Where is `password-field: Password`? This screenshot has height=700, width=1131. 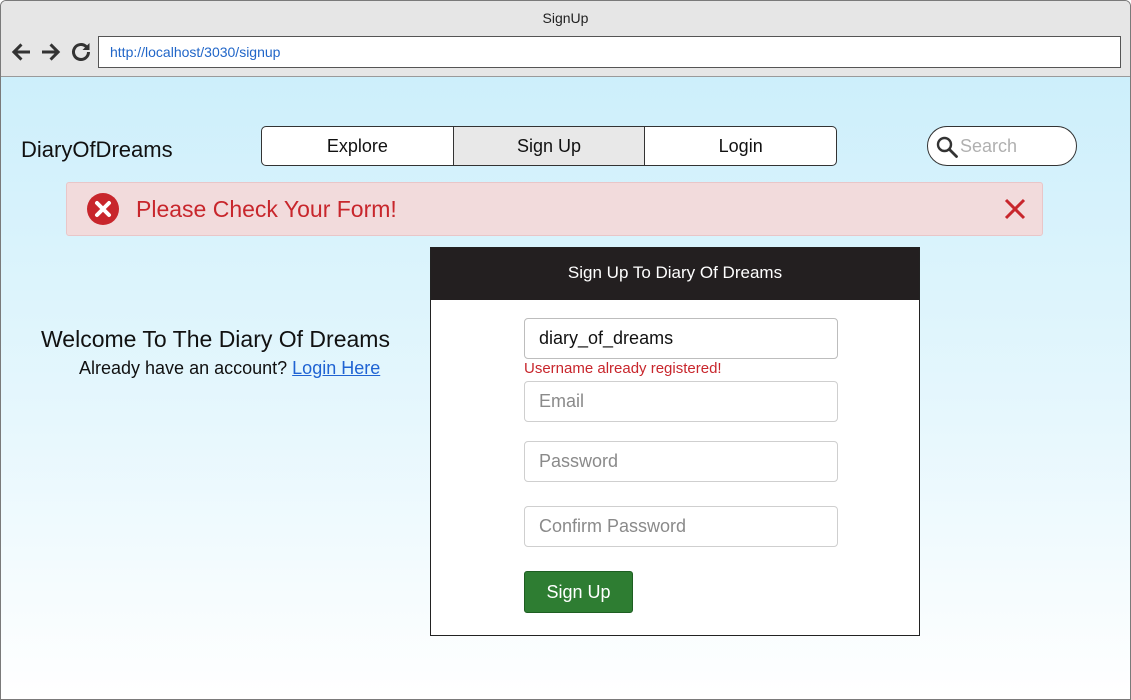 password-field: Password is located at coordinates (681, 461).